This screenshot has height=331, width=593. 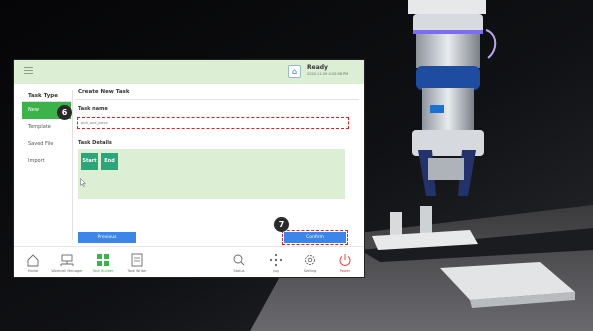 I want to click on status-timestamp: 2020-11-09 4:20:58 PM, so click(x=328, y=74).